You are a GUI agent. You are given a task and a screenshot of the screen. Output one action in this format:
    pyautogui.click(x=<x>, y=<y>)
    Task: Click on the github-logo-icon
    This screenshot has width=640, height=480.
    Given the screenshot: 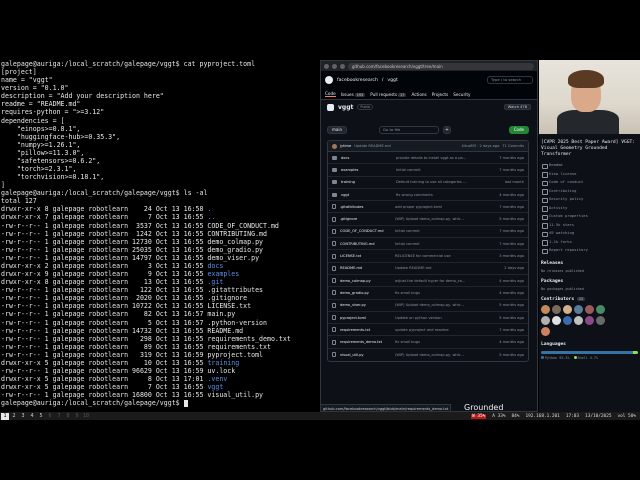 What is the action you would take?
    pyautogui.click(x=329, y=80)
    